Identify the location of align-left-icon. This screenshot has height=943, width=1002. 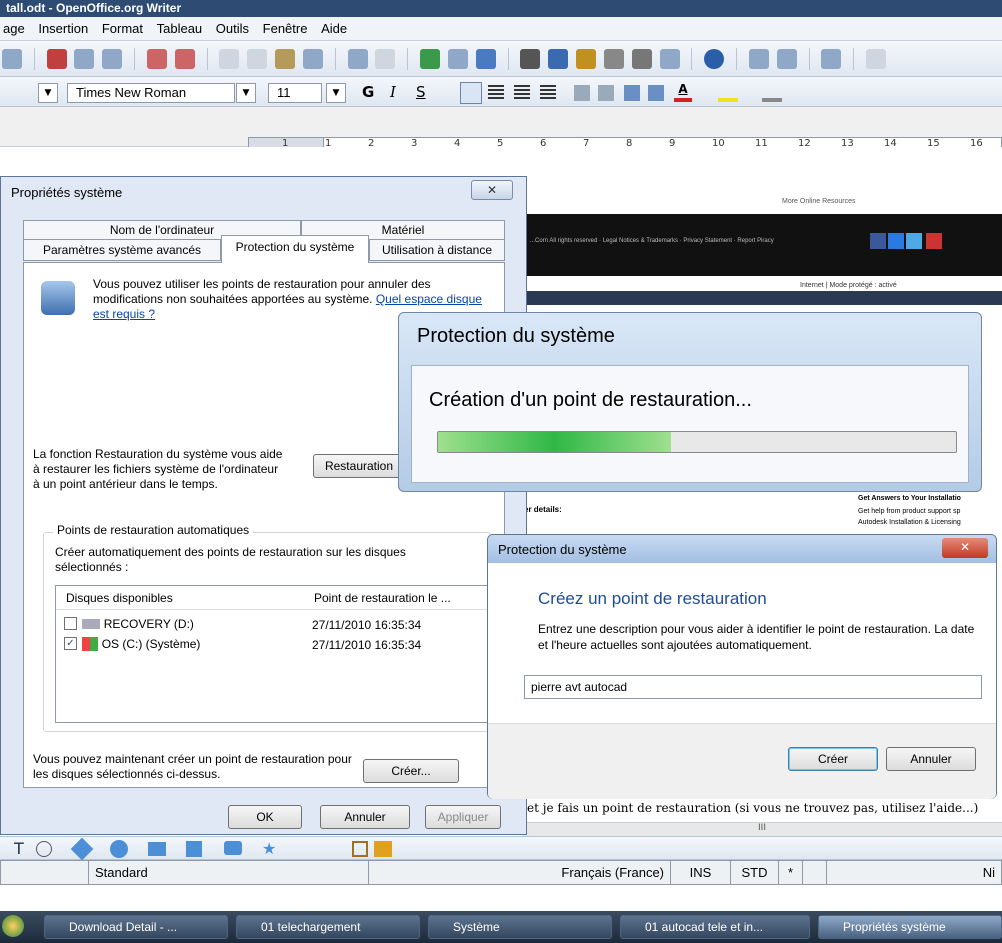
(471, 93).